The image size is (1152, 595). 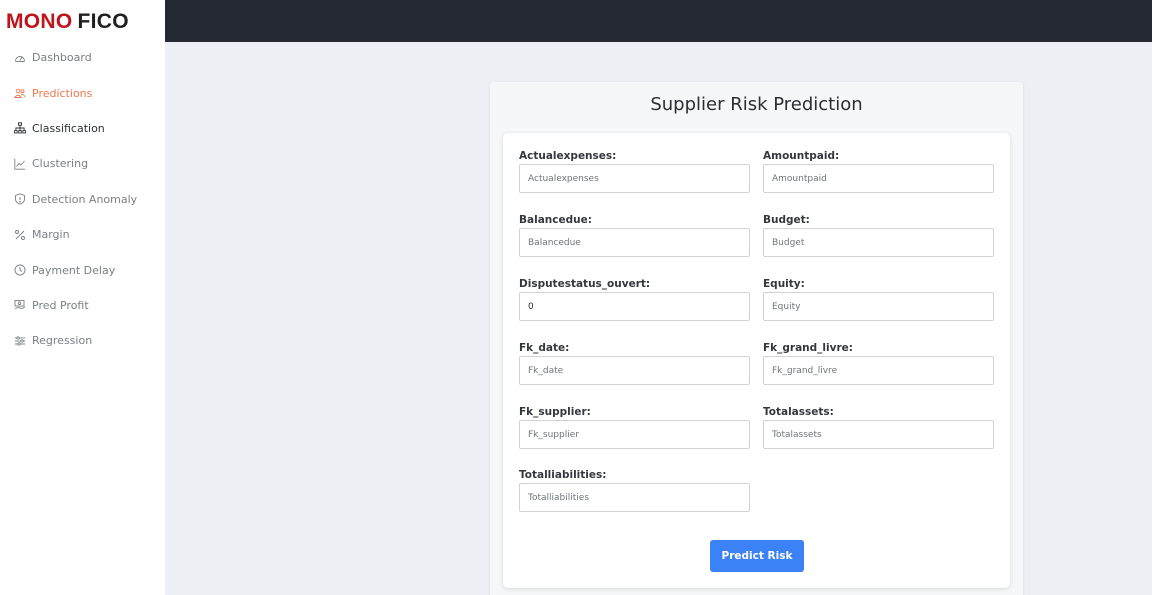 I want to click on budget-input, so click(x=878, y=242).